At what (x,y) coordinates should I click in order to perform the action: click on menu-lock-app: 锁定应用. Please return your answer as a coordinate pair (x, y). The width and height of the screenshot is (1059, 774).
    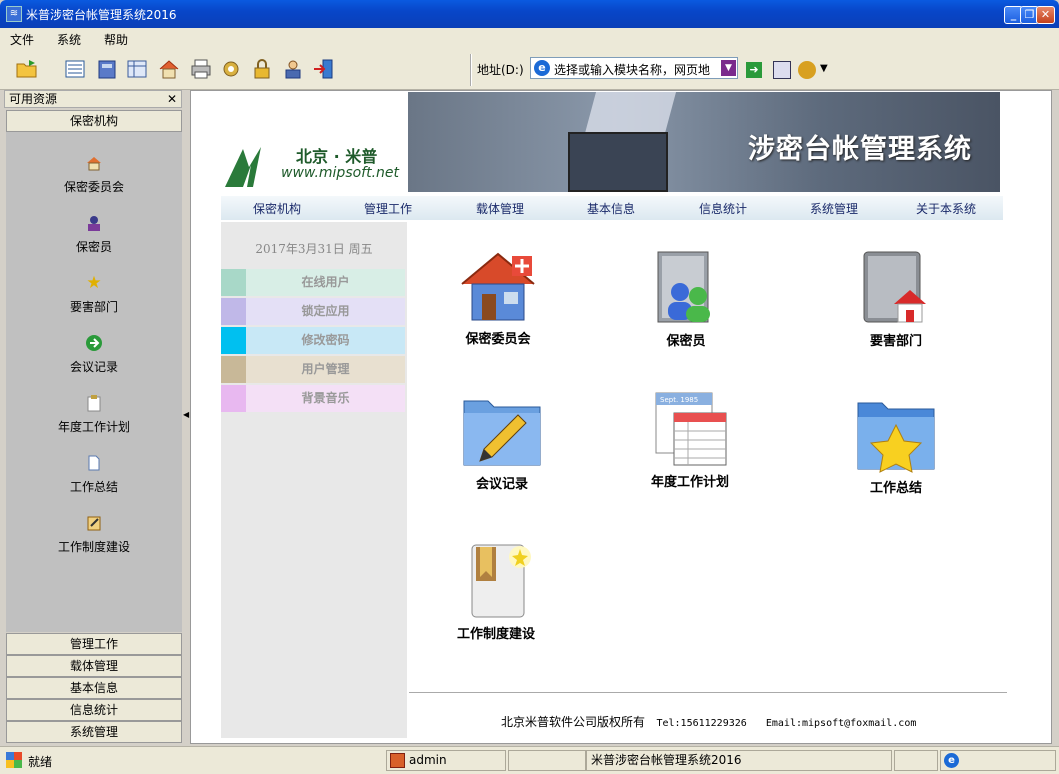
    Looking at the image, I should click on (313, 311).